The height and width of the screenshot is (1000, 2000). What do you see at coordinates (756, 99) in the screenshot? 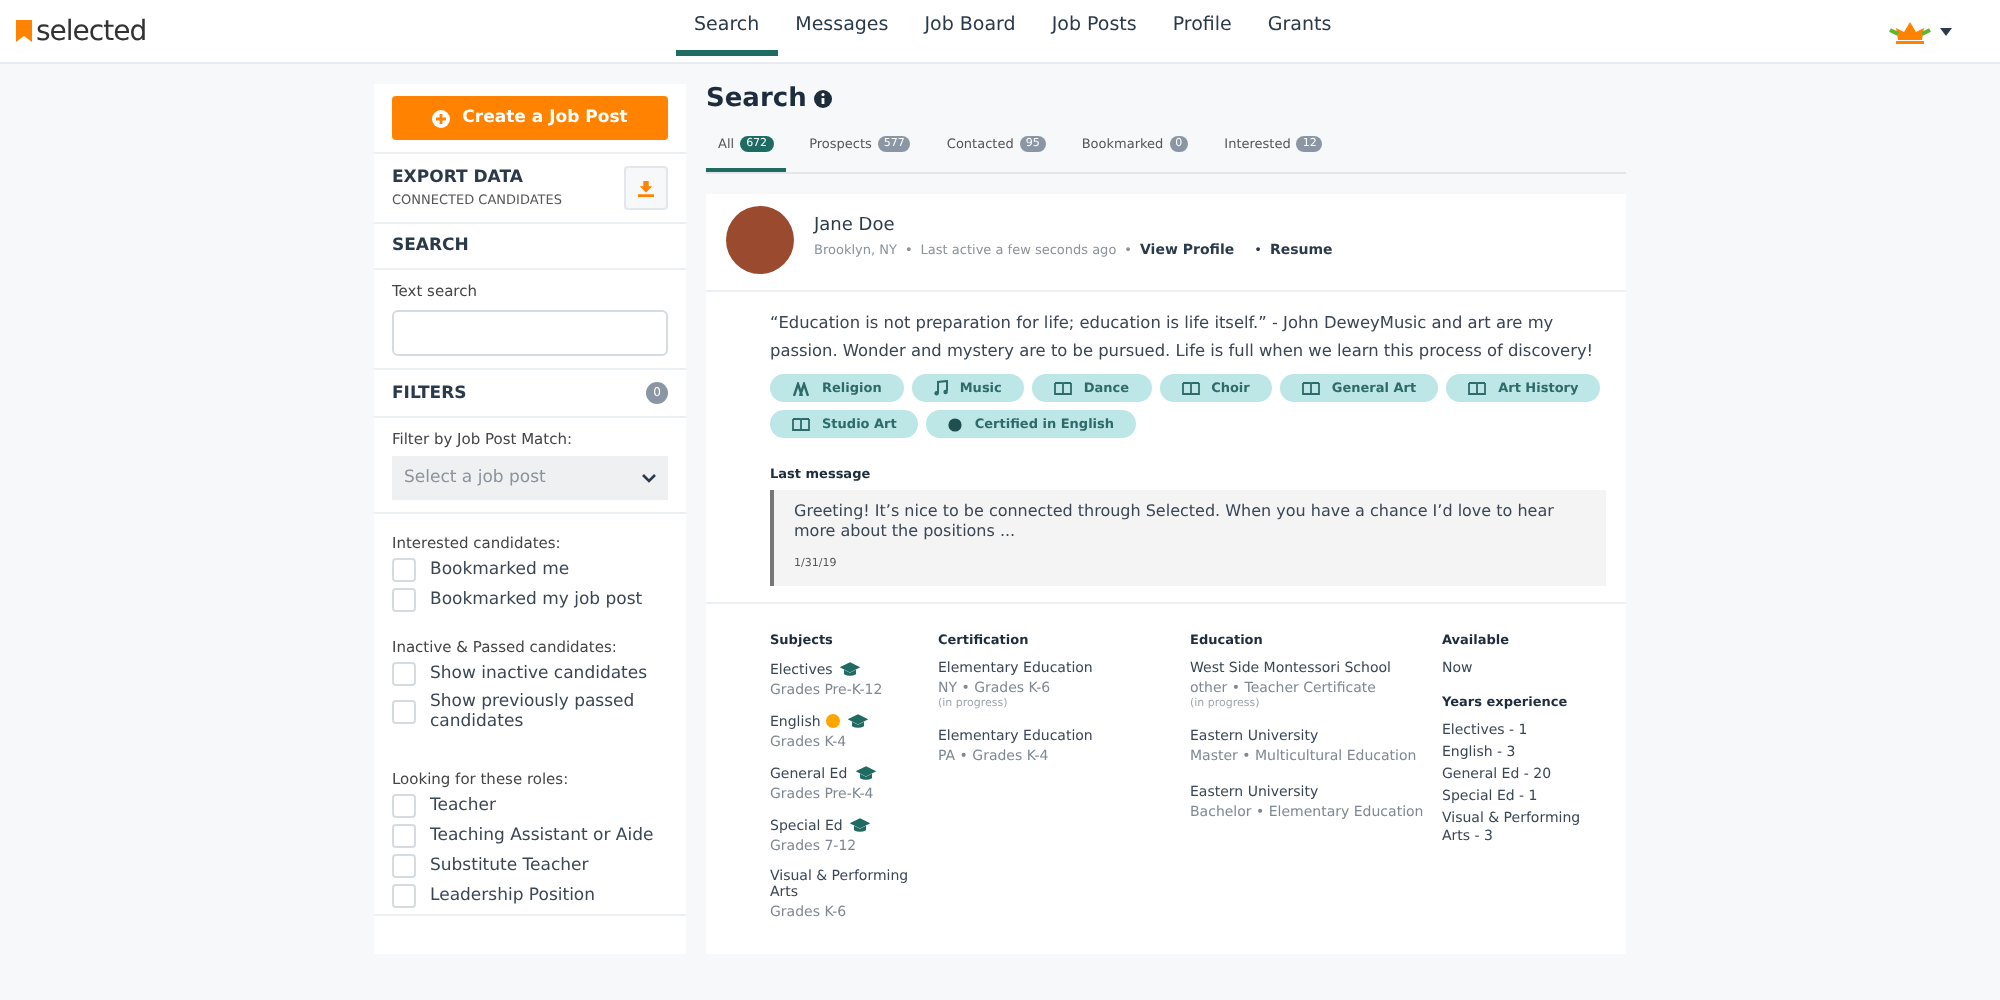
I see `page-title: Search` at bounding box center [756, 99].